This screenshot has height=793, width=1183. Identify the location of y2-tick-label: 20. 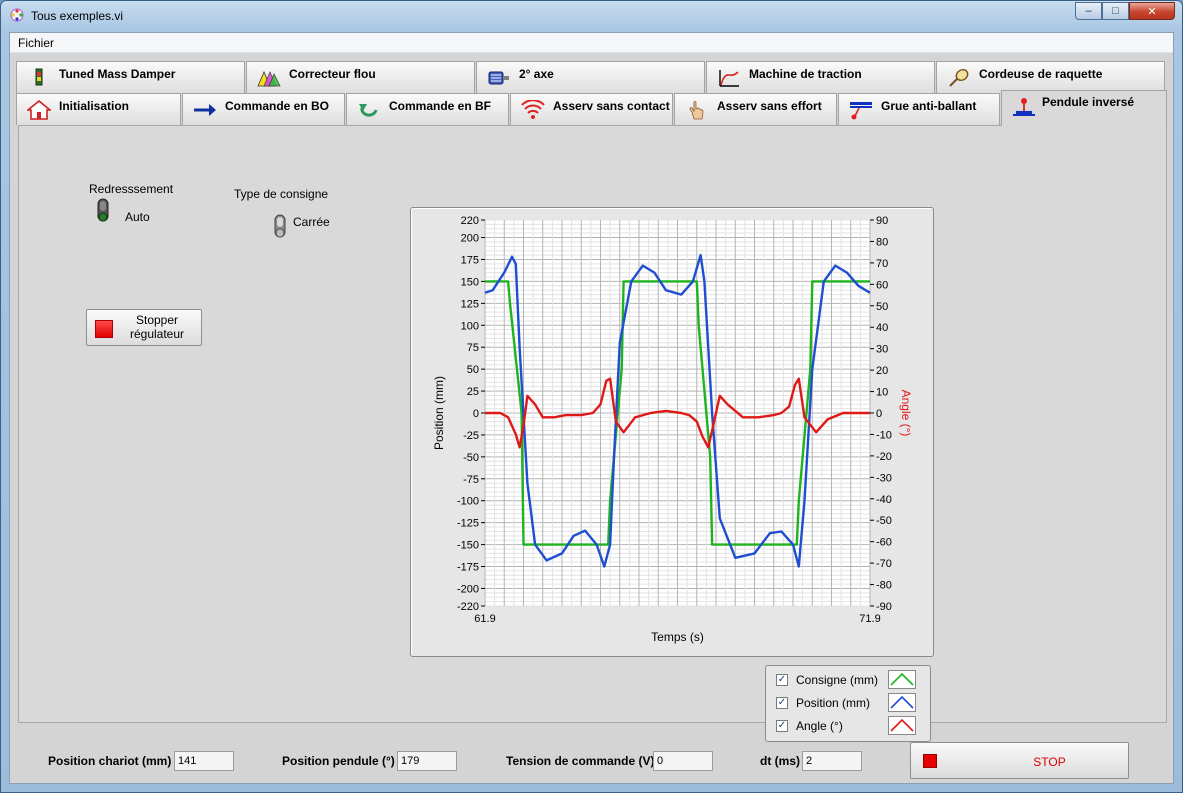
(882, 371).